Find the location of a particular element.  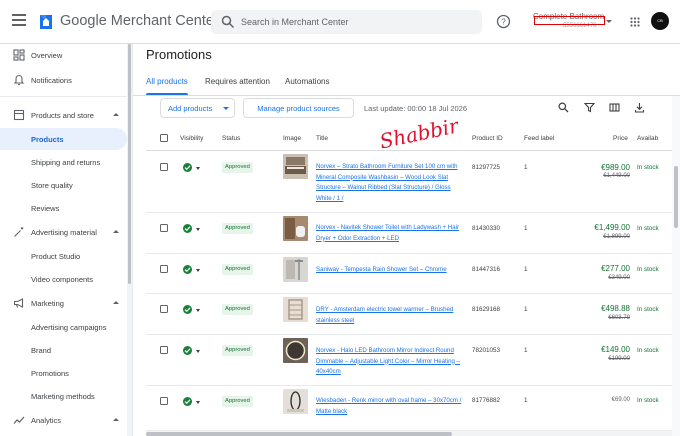

columns-icon is located at coordinates (614, 107).